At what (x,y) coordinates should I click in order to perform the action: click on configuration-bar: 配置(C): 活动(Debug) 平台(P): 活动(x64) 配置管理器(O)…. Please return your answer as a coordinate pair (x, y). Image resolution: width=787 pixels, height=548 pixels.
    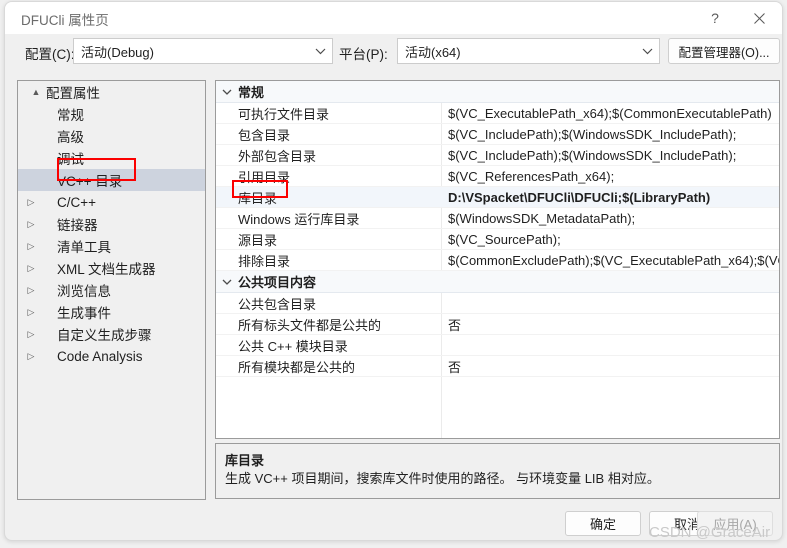
    Looking at the image, I should click on (393, 52).